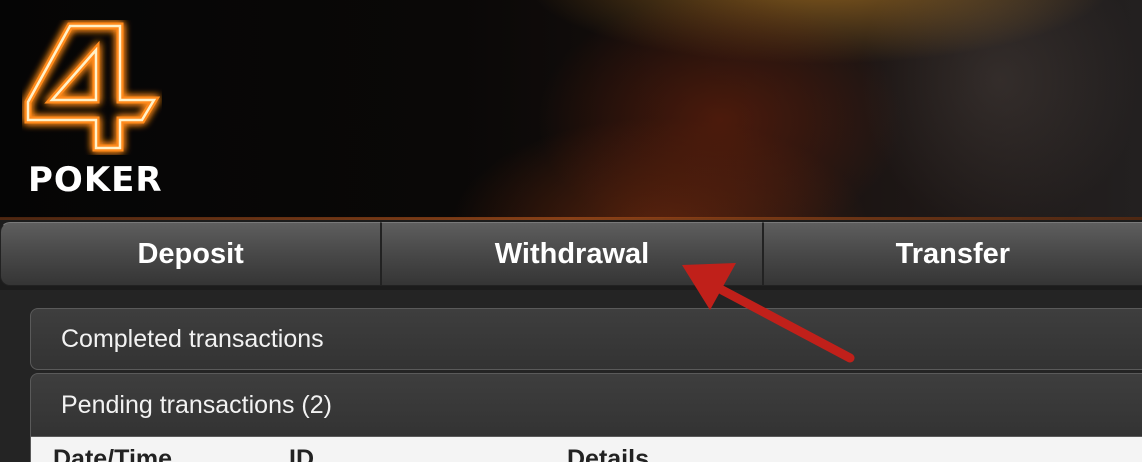 The height and width of the screenshot is (462, 1142). What do you see at coordinates (113, 453) in the screenshot?
I see `column-header-datetime: Date/Time` at bounding box center [113, 453].